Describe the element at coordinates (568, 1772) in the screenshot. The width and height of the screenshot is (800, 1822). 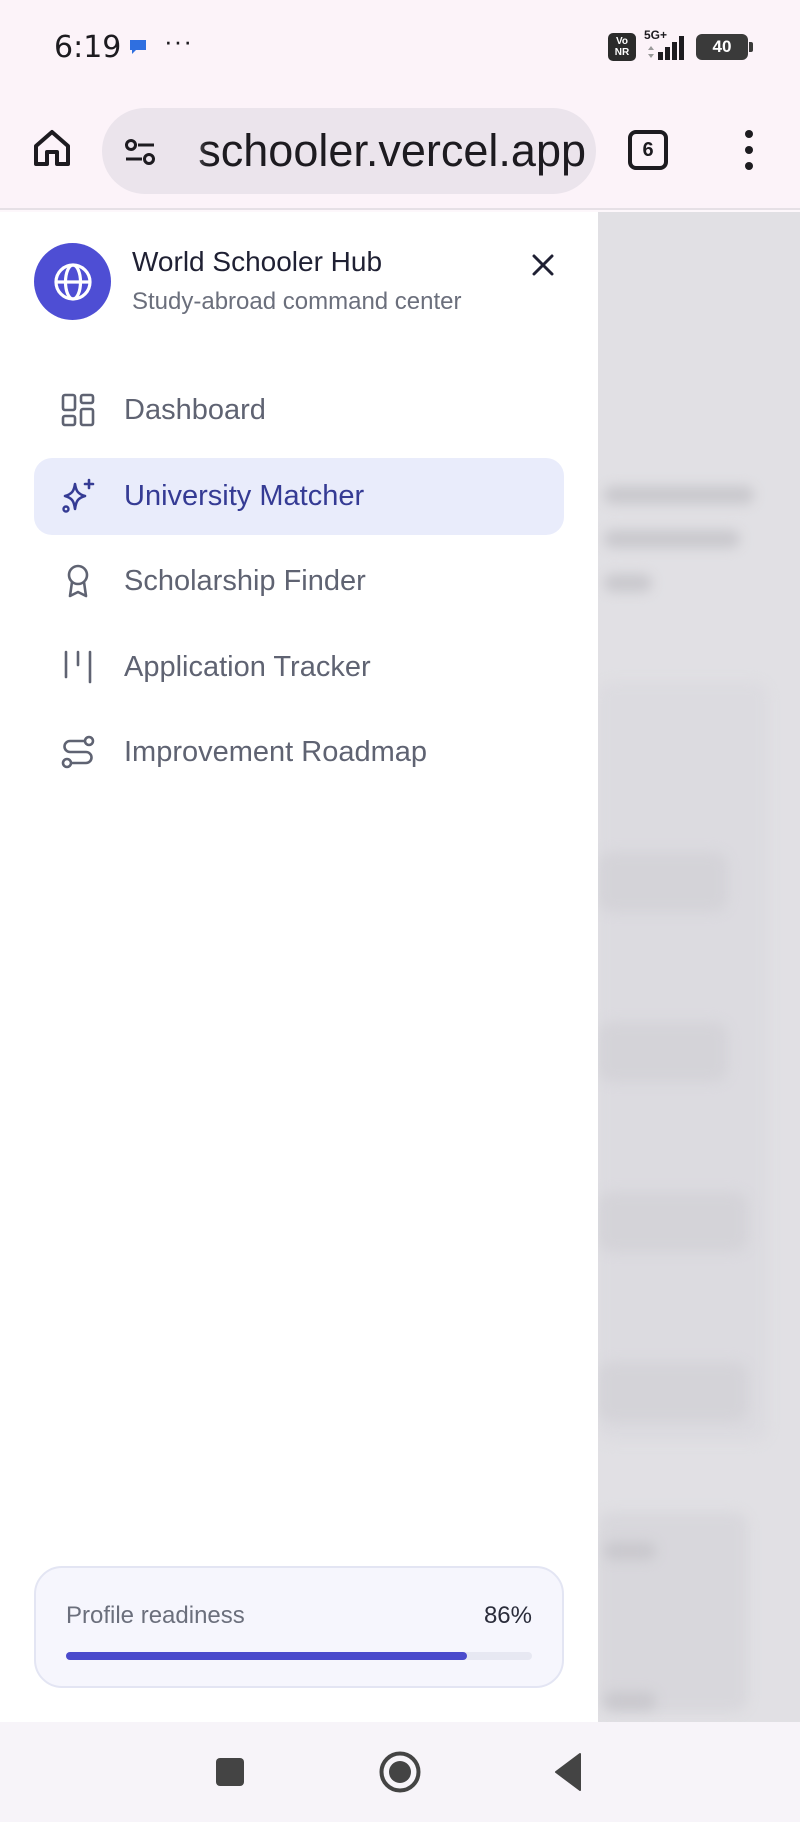
I see `back-icon` at that location.